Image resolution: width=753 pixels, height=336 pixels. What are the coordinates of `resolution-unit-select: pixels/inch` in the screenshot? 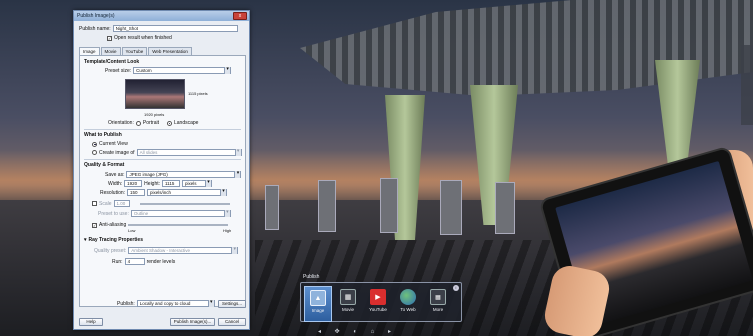 It's located at (187, 192).